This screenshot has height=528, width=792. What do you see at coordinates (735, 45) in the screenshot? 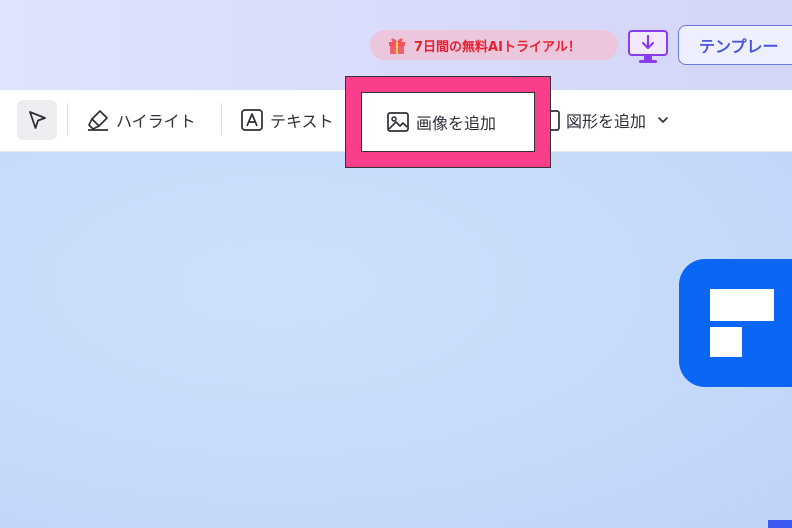
I see `templates-button: テンプレー` at bounding box center [735, 45].